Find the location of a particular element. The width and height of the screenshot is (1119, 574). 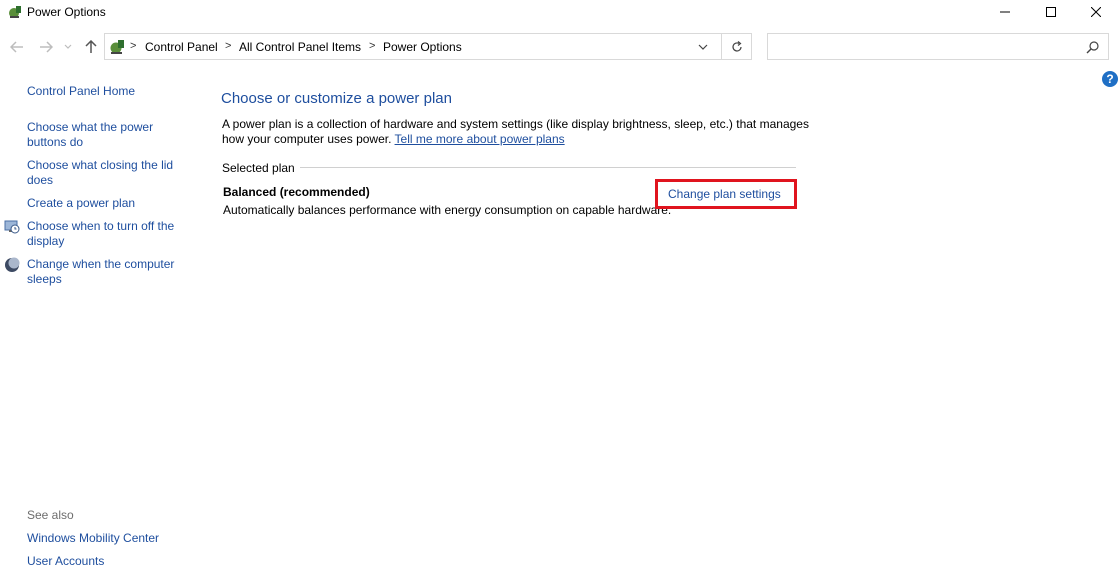

arrow-left-icon is located at coordinates (16, 47).